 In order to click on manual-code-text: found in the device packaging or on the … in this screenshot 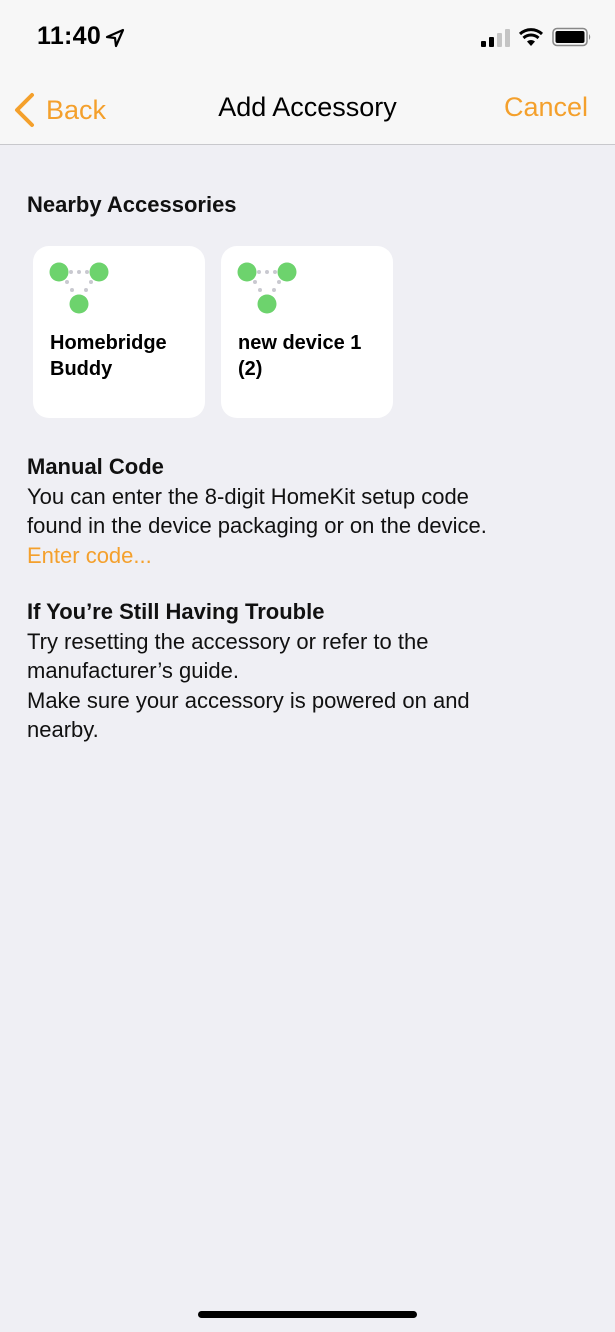, I will do `click(257, 525)`.